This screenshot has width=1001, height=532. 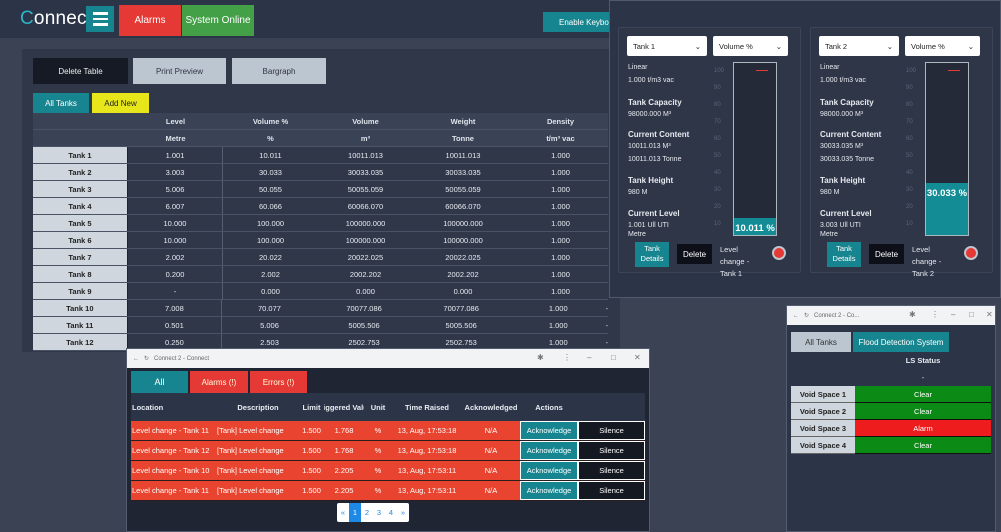 What do you see at coordinates (388, 358) in the screenshot?
I see `window-title-bar: ← ↻ Connect 2 - Connect ✱ ⋮ – □ ✕` at bounding box center [388, 358].